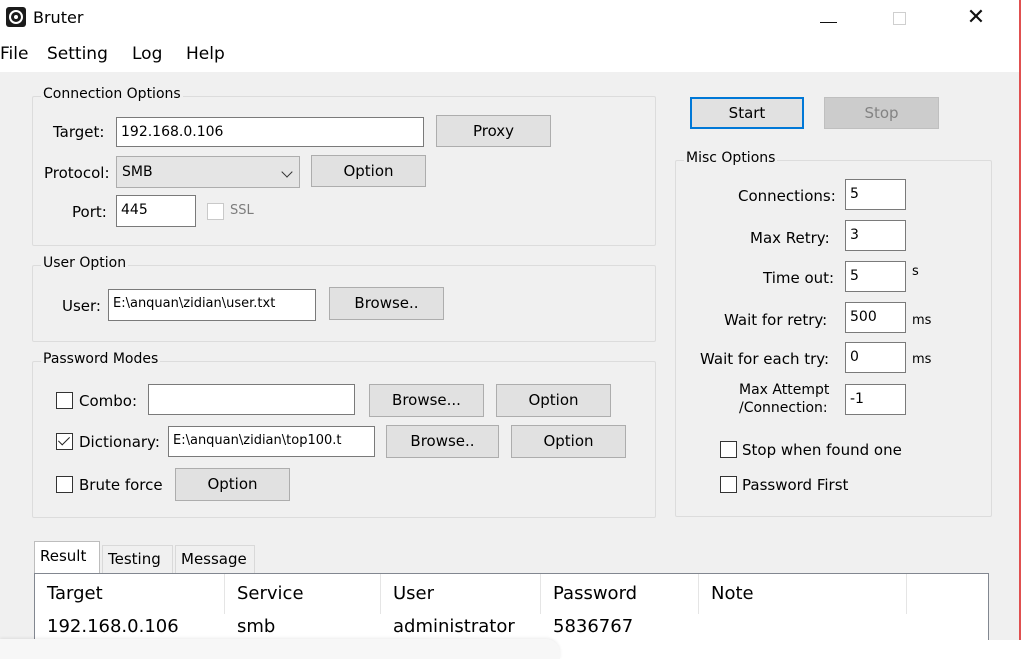 The width and height of the screenshot is (1023, 659). Describe the element at coordinates (875, 276) in the screenshot. I see `timeout-input: 5` at that location.